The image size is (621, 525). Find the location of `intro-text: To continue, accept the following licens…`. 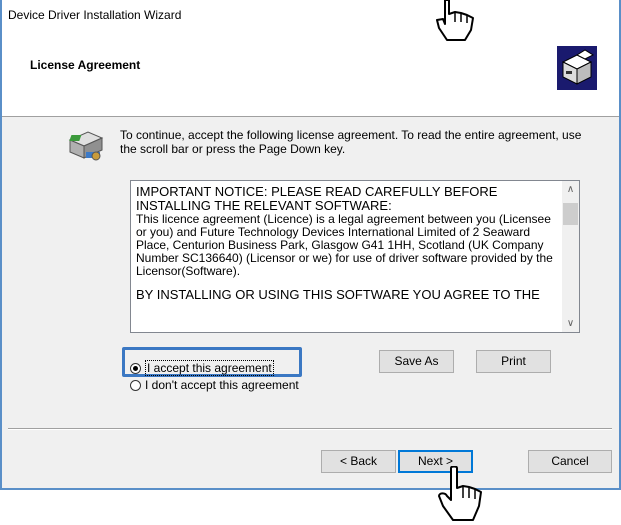

intro-text: To continue, accept the following licens… is located at coordinates (351, 142).